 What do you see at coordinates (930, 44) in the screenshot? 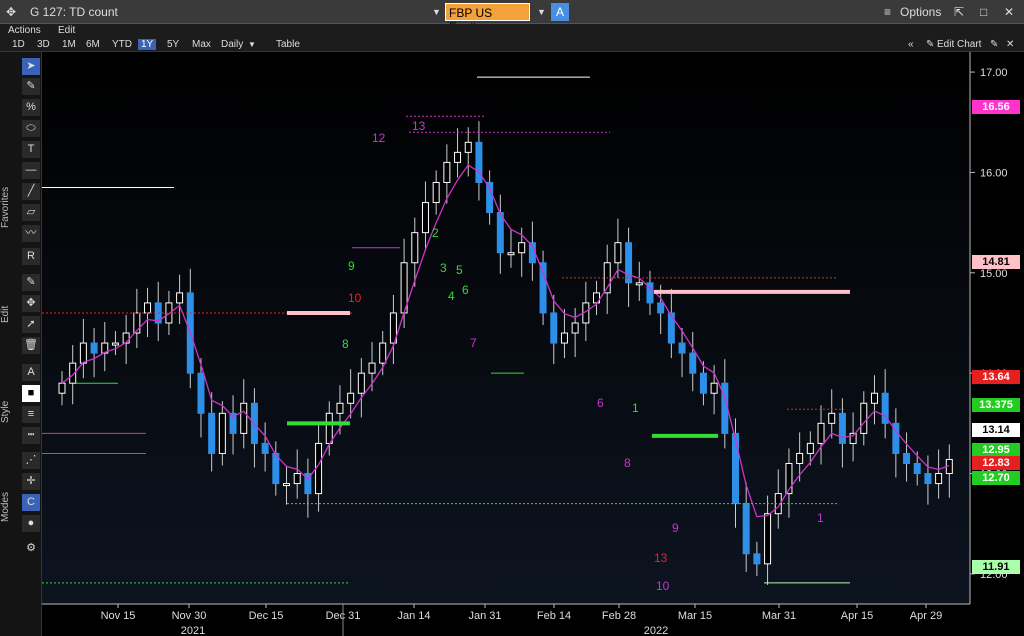
I see `edit-chart-icon: ✎` at bounding box center [930, 44].